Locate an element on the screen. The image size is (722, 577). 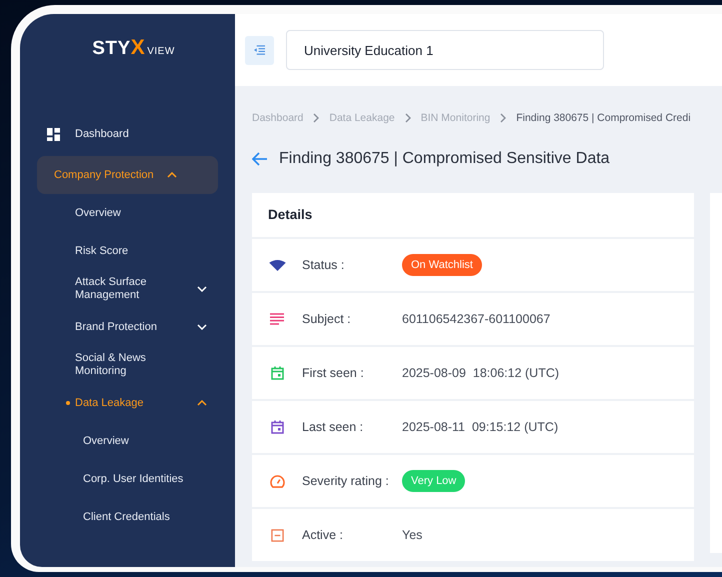
logo: STYX VIEW is located at coordinates (133, 48).